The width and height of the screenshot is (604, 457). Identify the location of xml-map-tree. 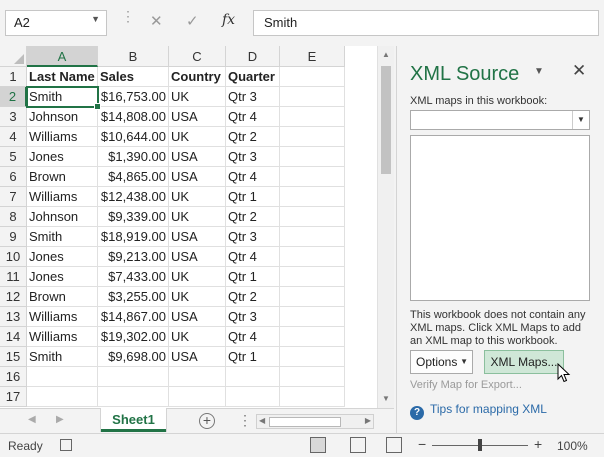
(500, 218).